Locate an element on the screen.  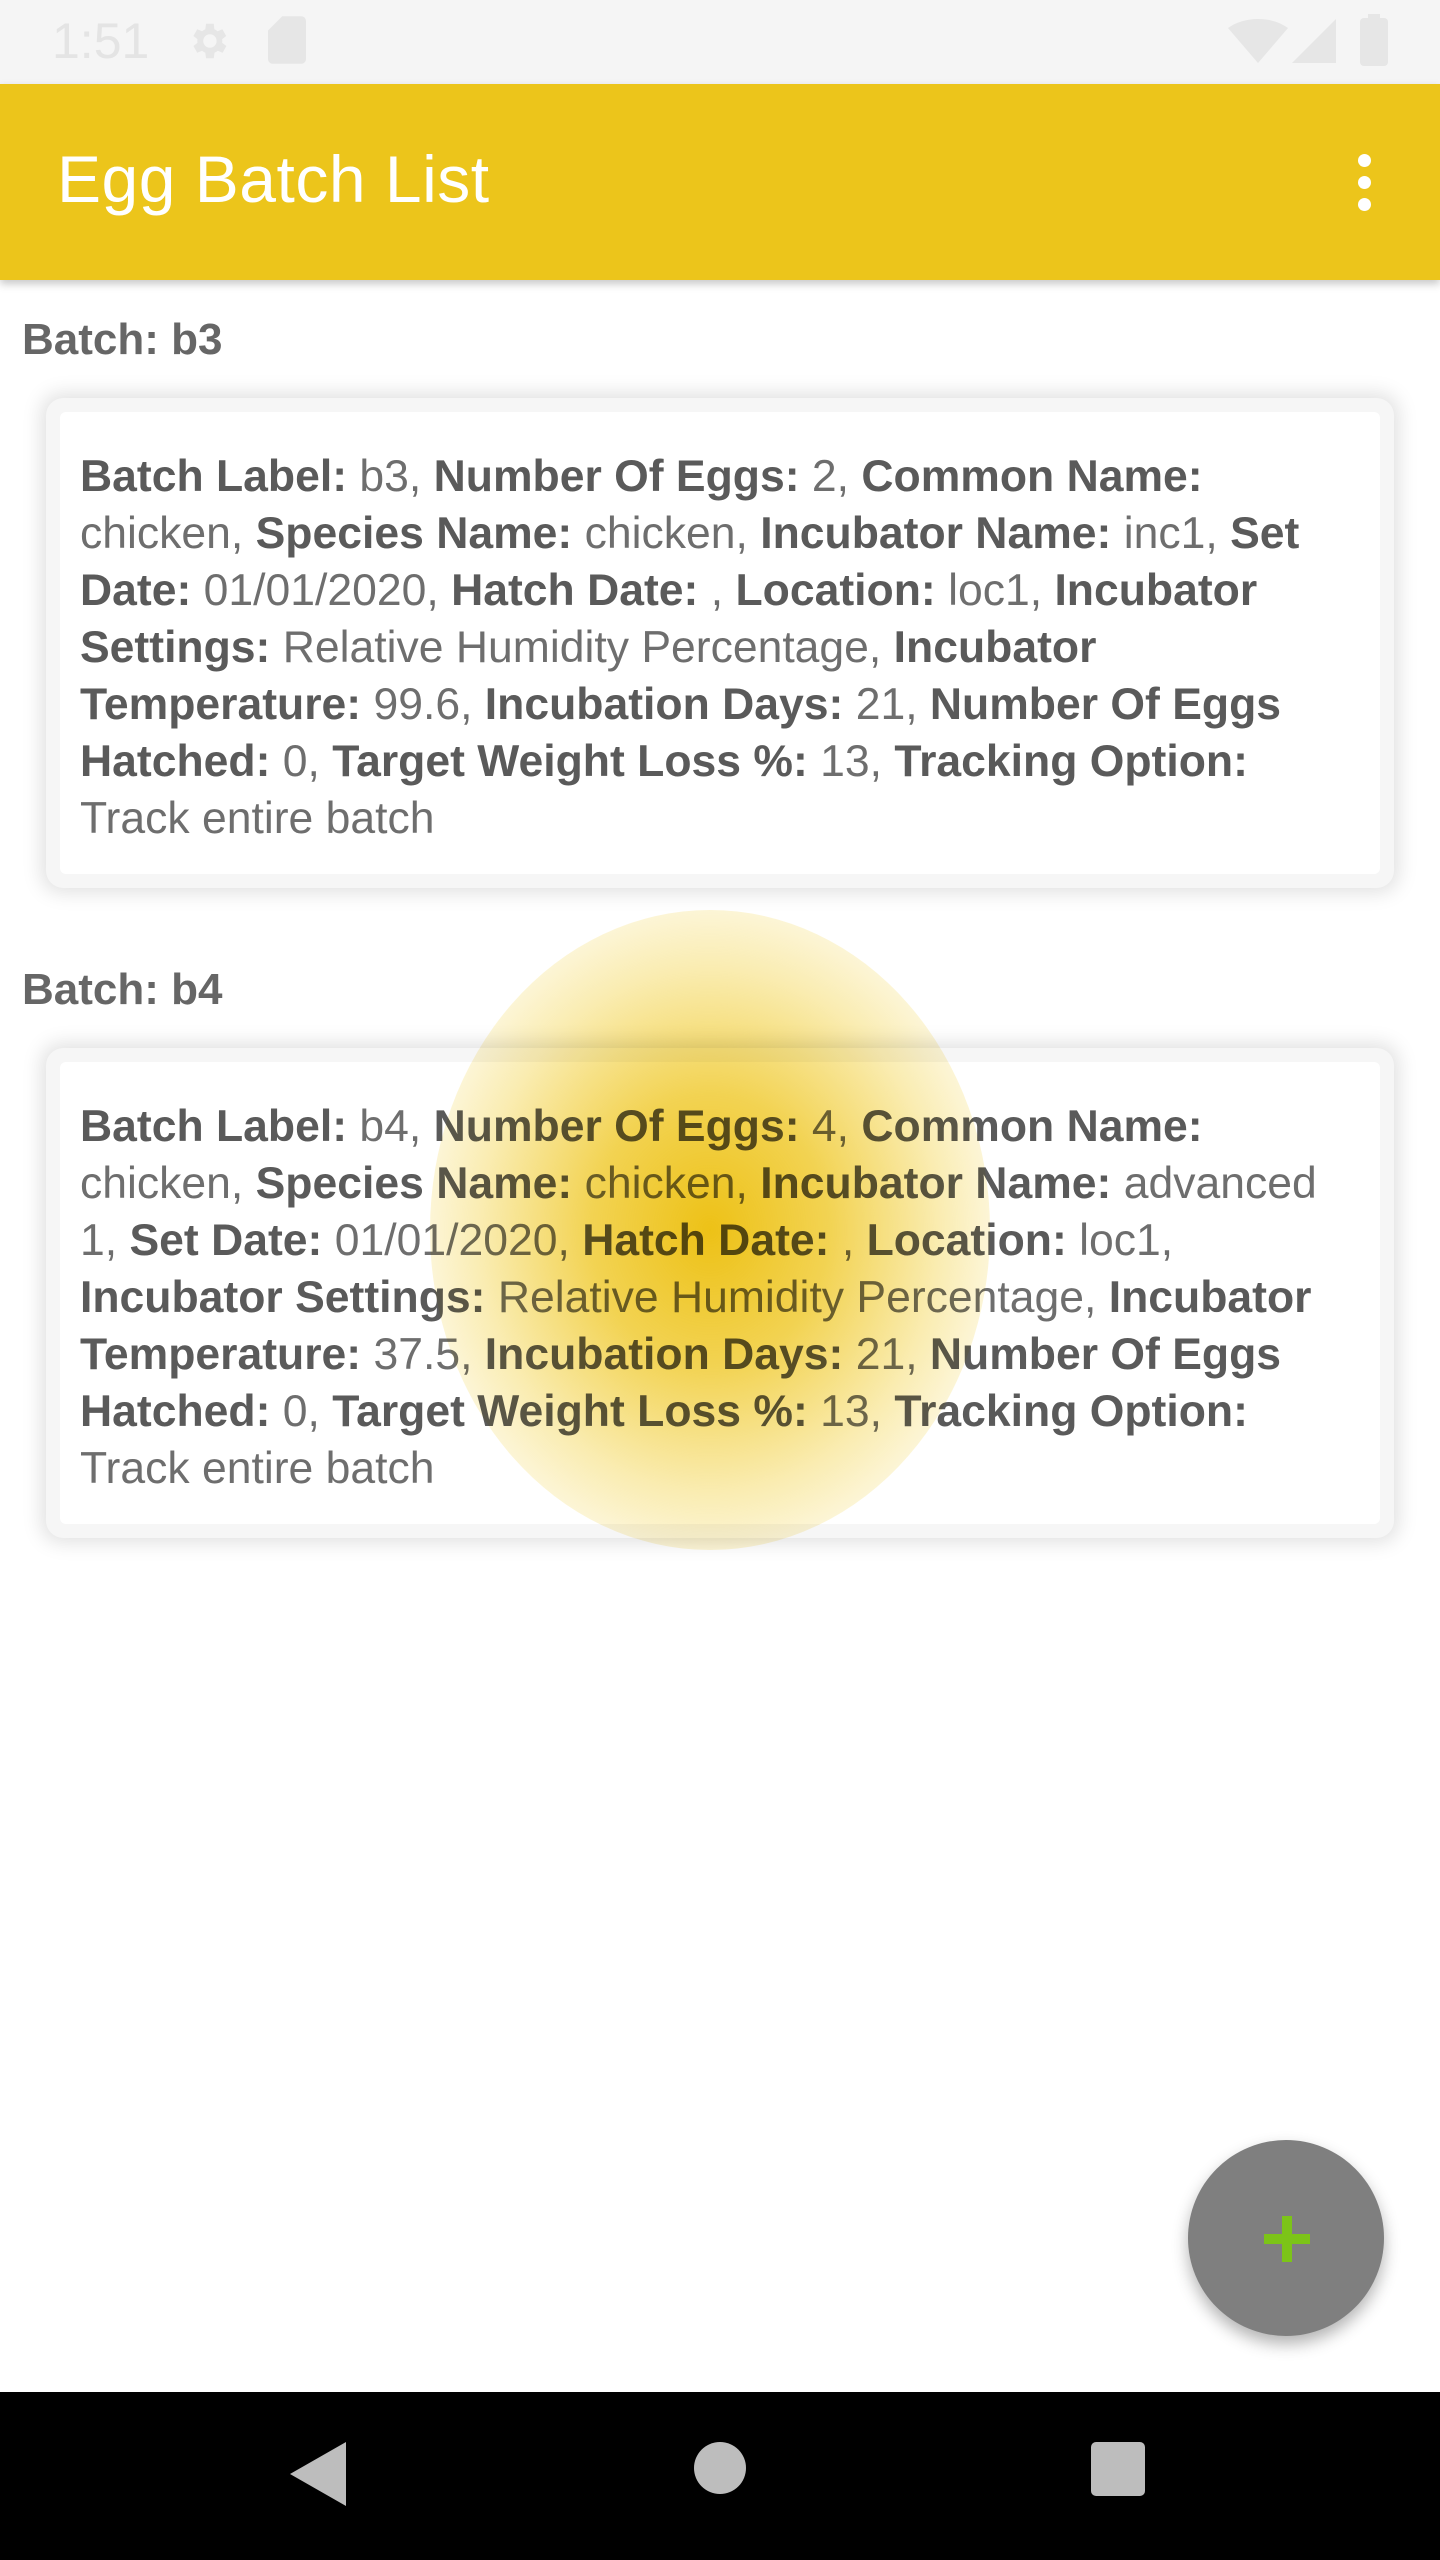
navigation-bar is located at coordinates (720, 2476).